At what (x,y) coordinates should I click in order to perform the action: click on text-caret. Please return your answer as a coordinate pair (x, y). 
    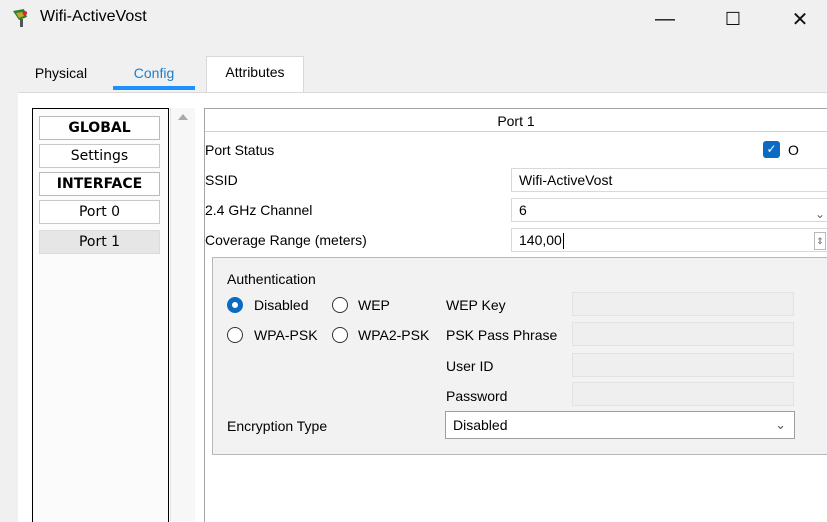
    Looking at the image, I should click on (563, 241).